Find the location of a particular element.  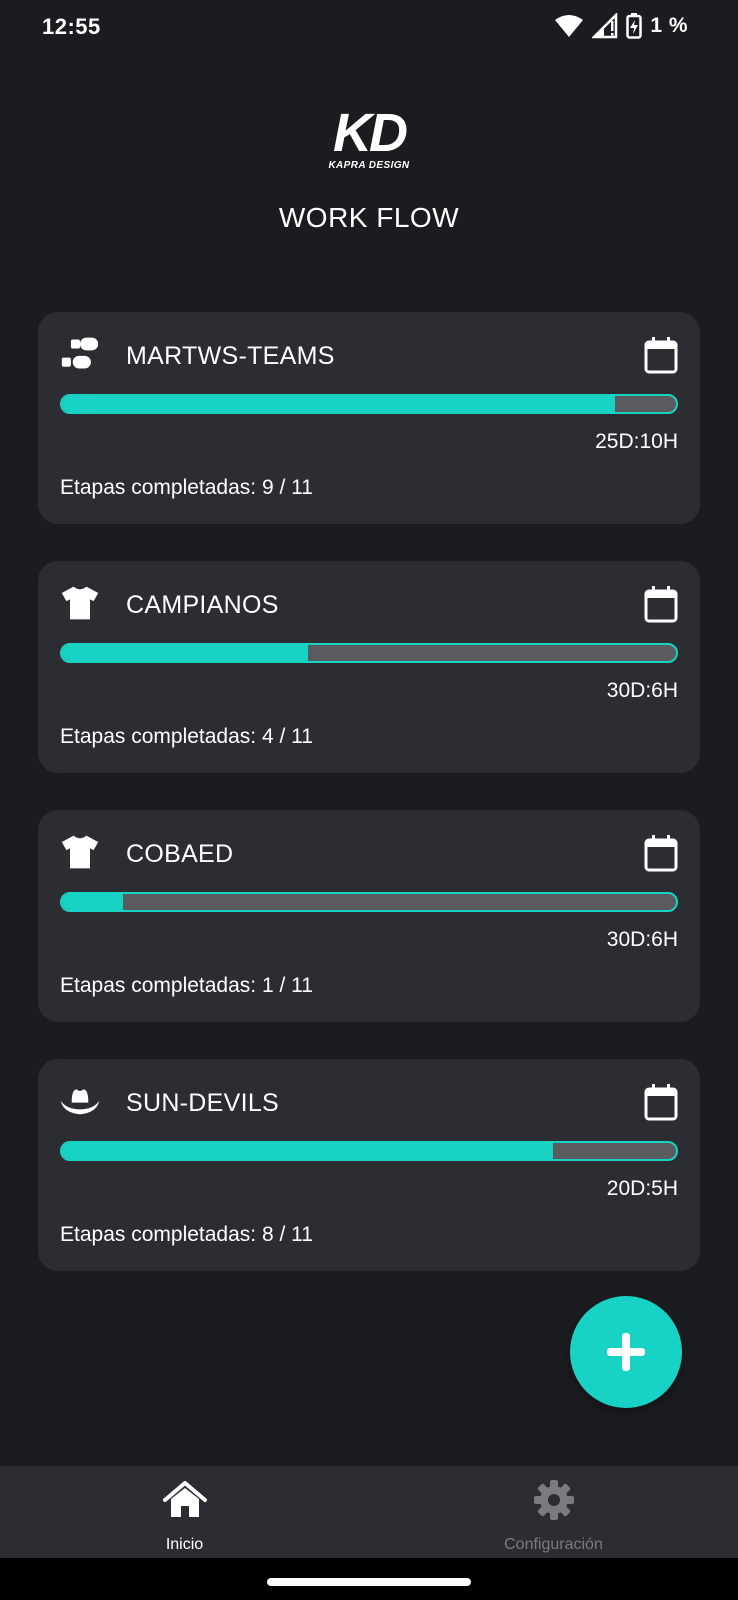

stages-completed: Etapas completadas: 1 / 11 is located at coordinates (186, 985).